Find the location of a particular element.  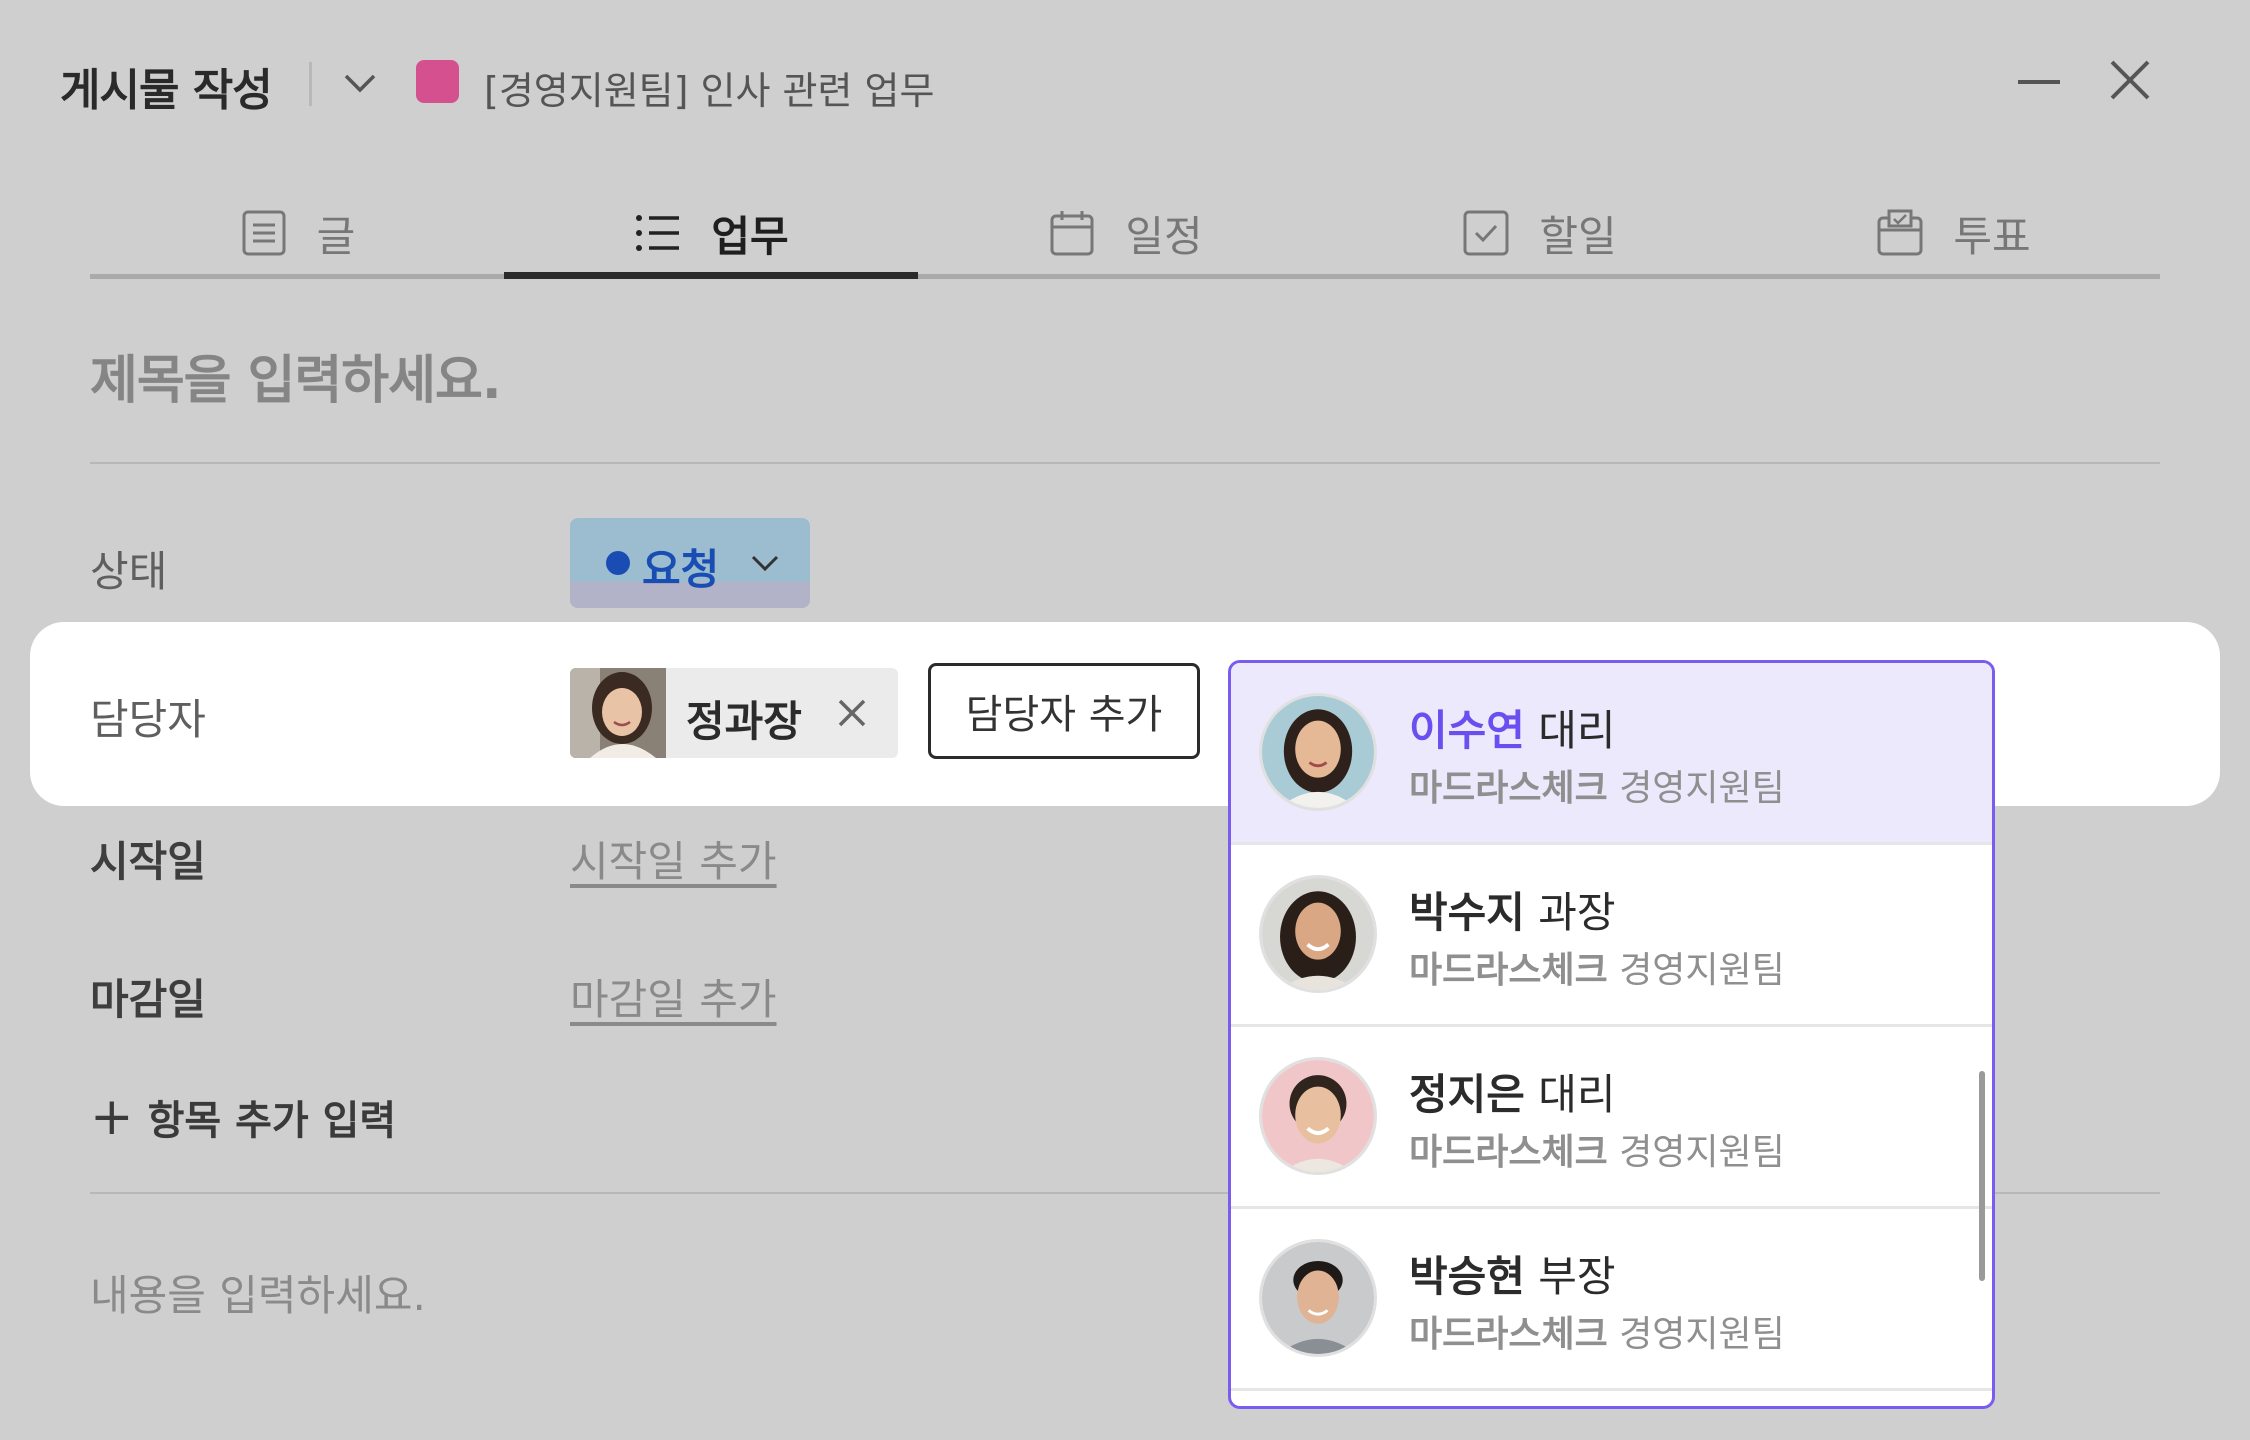

add-field-button: + 항목 추가 입력 is located at coordinates (243, 1117).